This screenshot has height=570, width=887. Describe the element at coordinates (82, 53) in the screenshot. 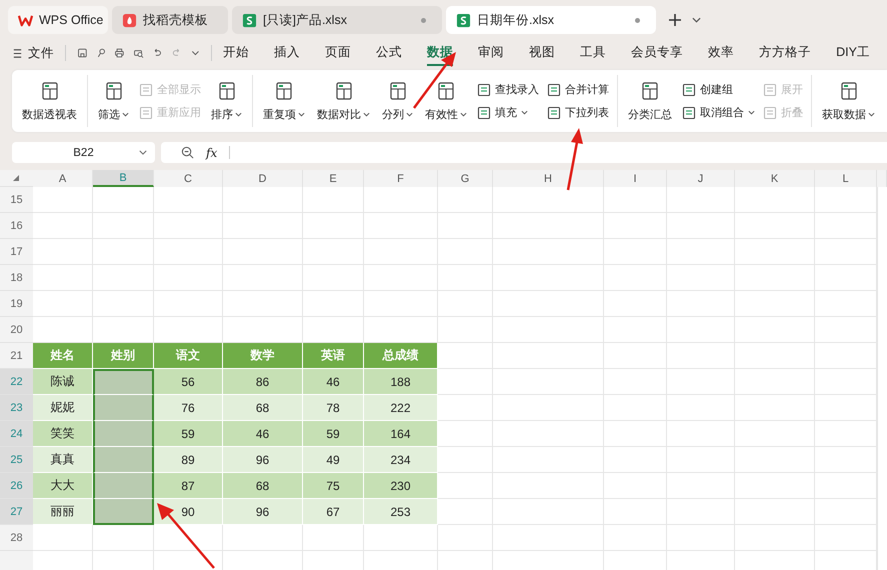

I see `save-icon` at that location.